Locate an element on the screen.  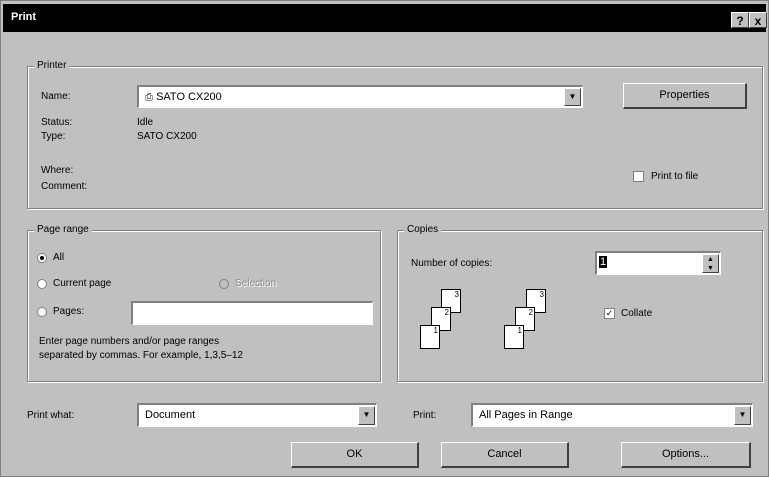
title-bar: Print ? x is located at coordinates (385, 18).